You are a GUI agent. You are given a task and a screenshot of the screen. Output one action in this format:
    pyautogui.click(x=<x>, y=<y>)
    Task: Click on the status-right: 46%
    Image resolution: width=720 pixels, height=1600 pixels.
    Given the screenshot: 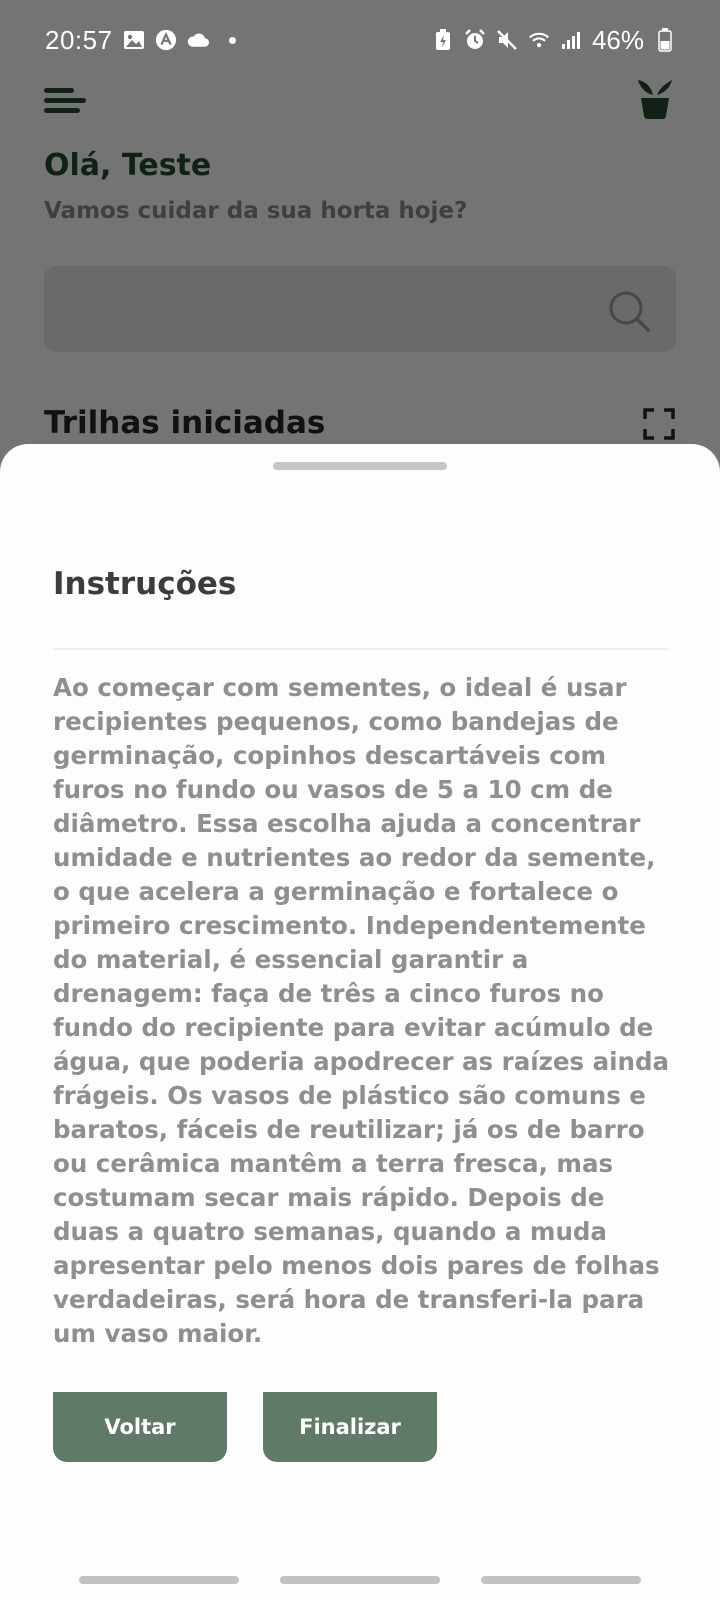 What is the action you would take?
    pyautogui.click(x=554, y=40)
    